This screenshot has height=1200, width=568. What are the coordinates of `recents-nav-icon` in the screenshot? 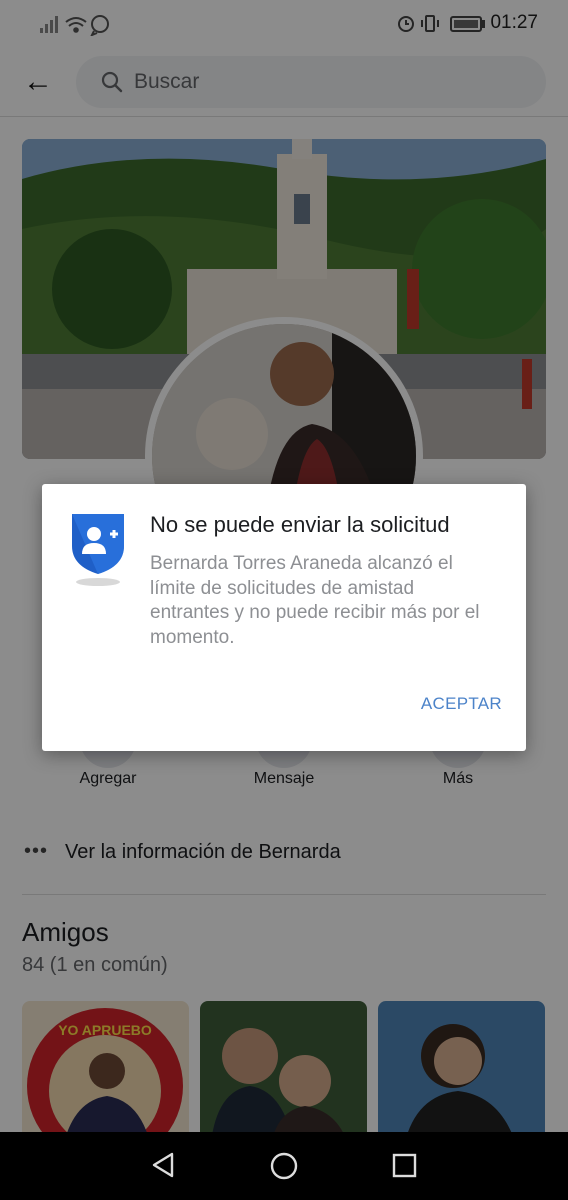 It's located at (405, 1166).